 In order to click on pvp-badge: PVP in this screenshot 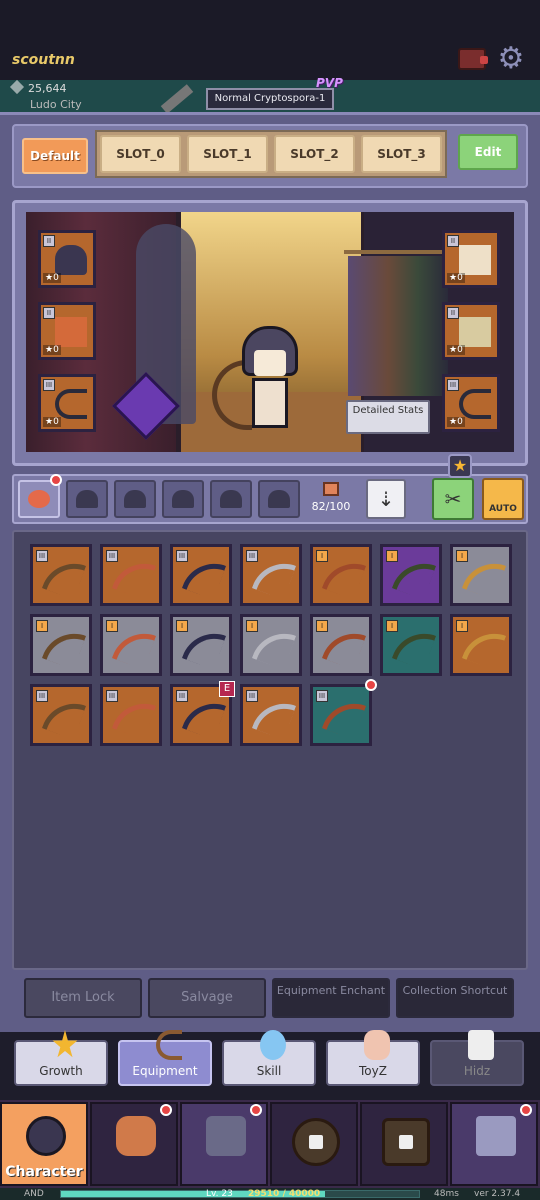, I will do `click(329, 83)`.